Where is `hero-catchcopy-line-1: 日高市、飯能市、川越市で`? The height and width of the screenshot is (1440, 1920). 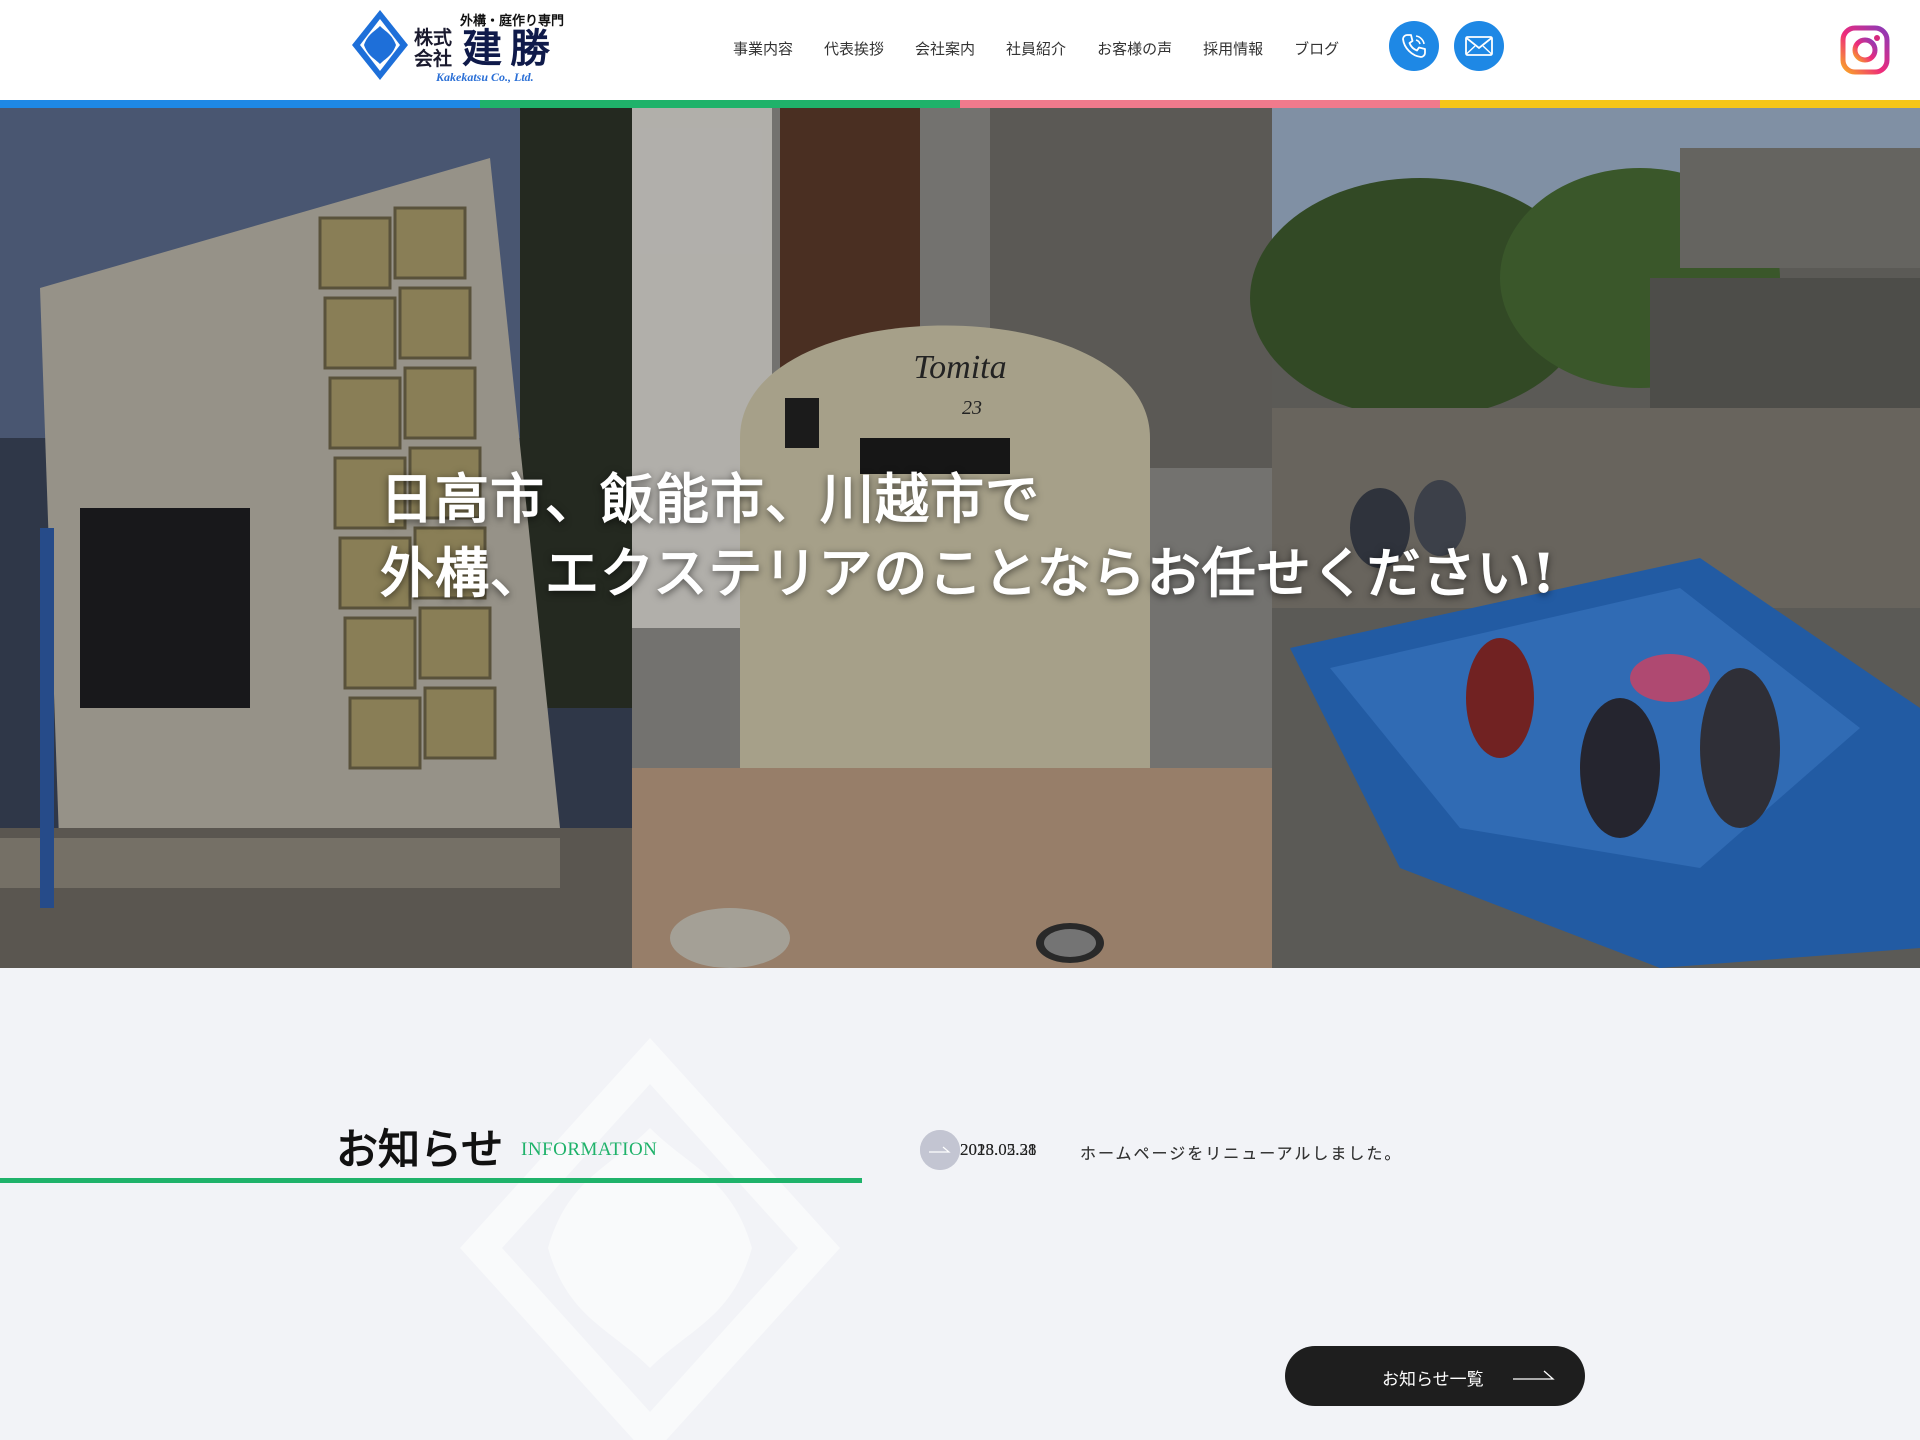 hero-catchcopy-line-1: 日高市、飯能市、川越市で is located at coordinates (710, 499).